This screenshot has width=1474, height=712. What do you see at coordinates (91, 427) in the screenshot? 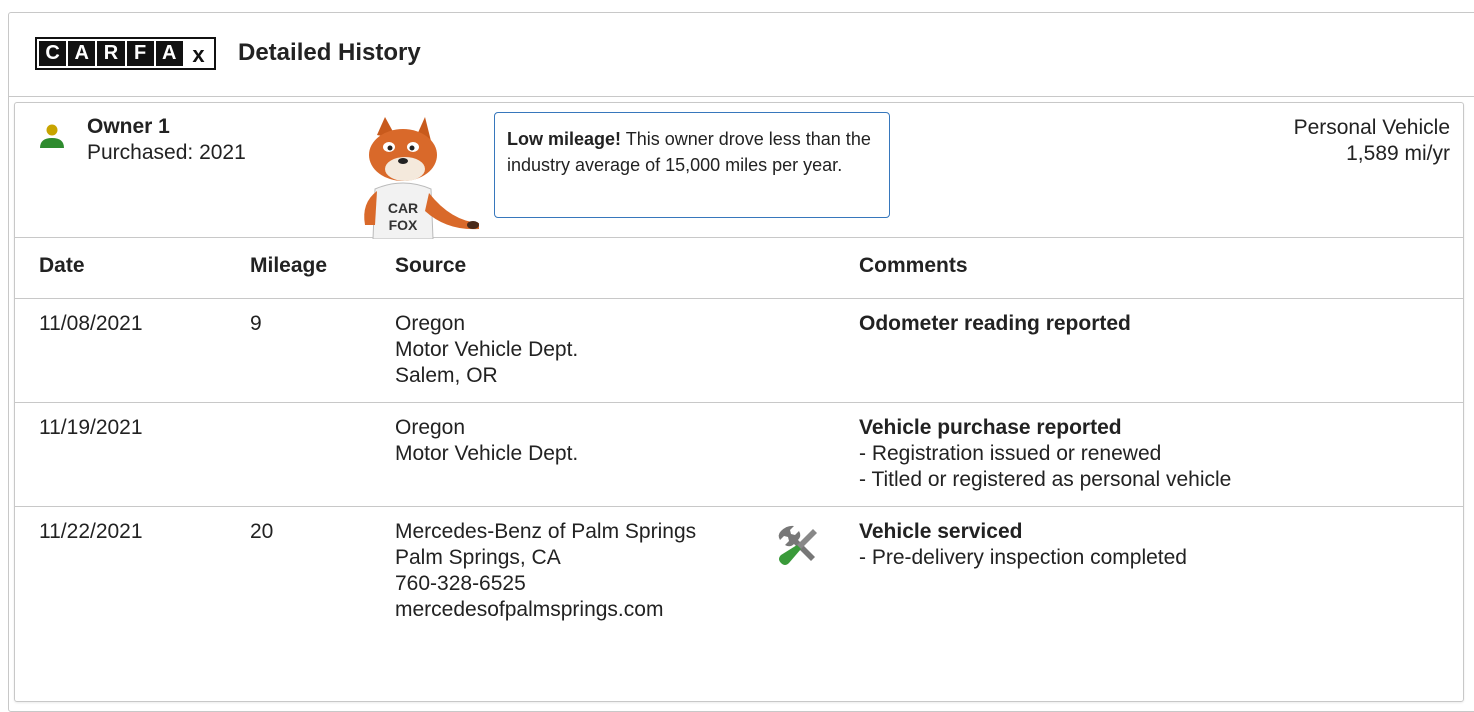
I see `row-date: 11/19/2021` at bounding box center [91, 427].